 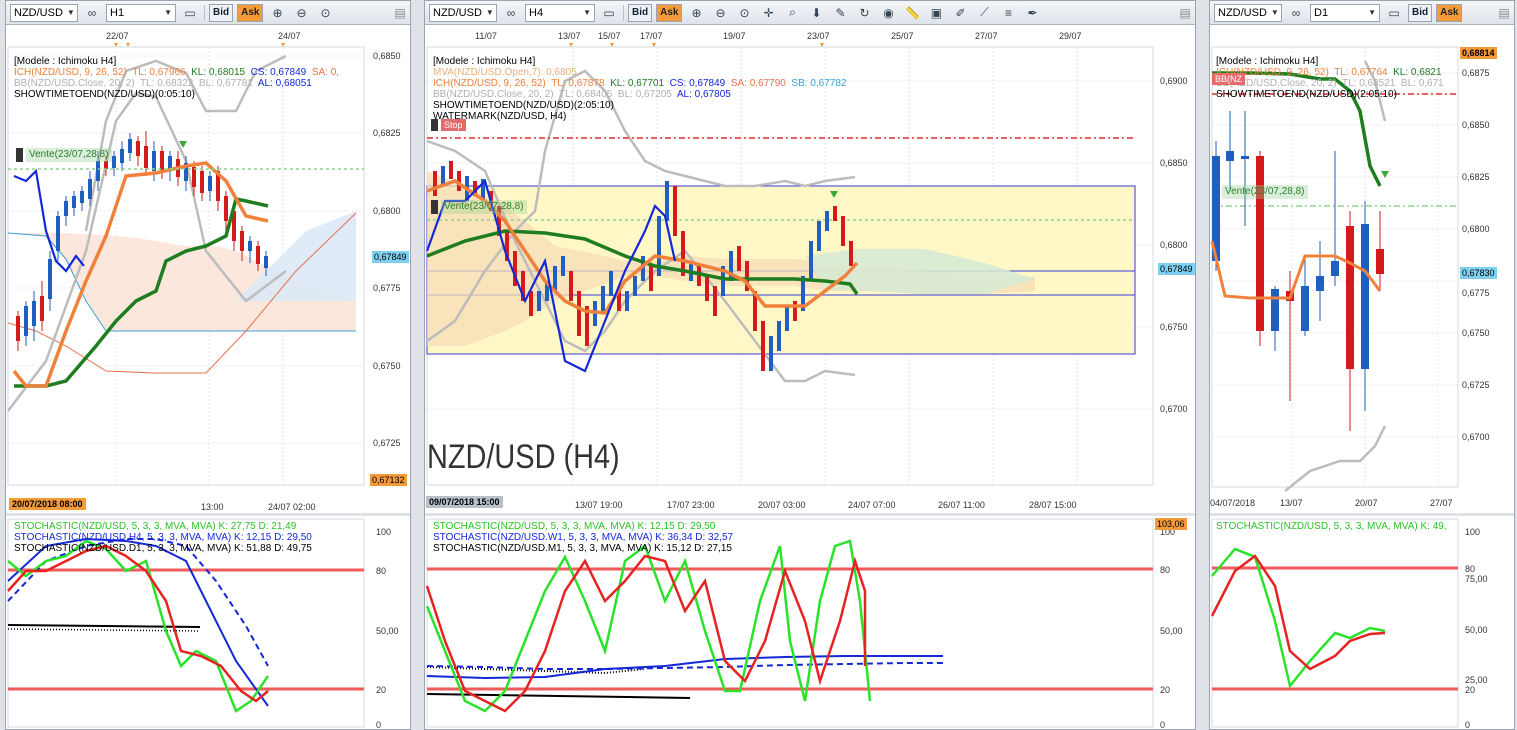 I want to click on stoch-level-label: 25,00, so click(x=1476, y=680).